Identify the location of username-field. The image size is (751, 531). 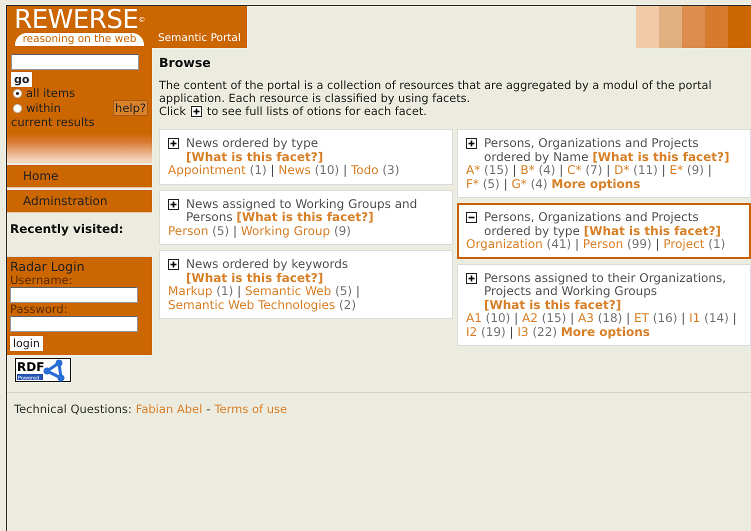
(74, 295).